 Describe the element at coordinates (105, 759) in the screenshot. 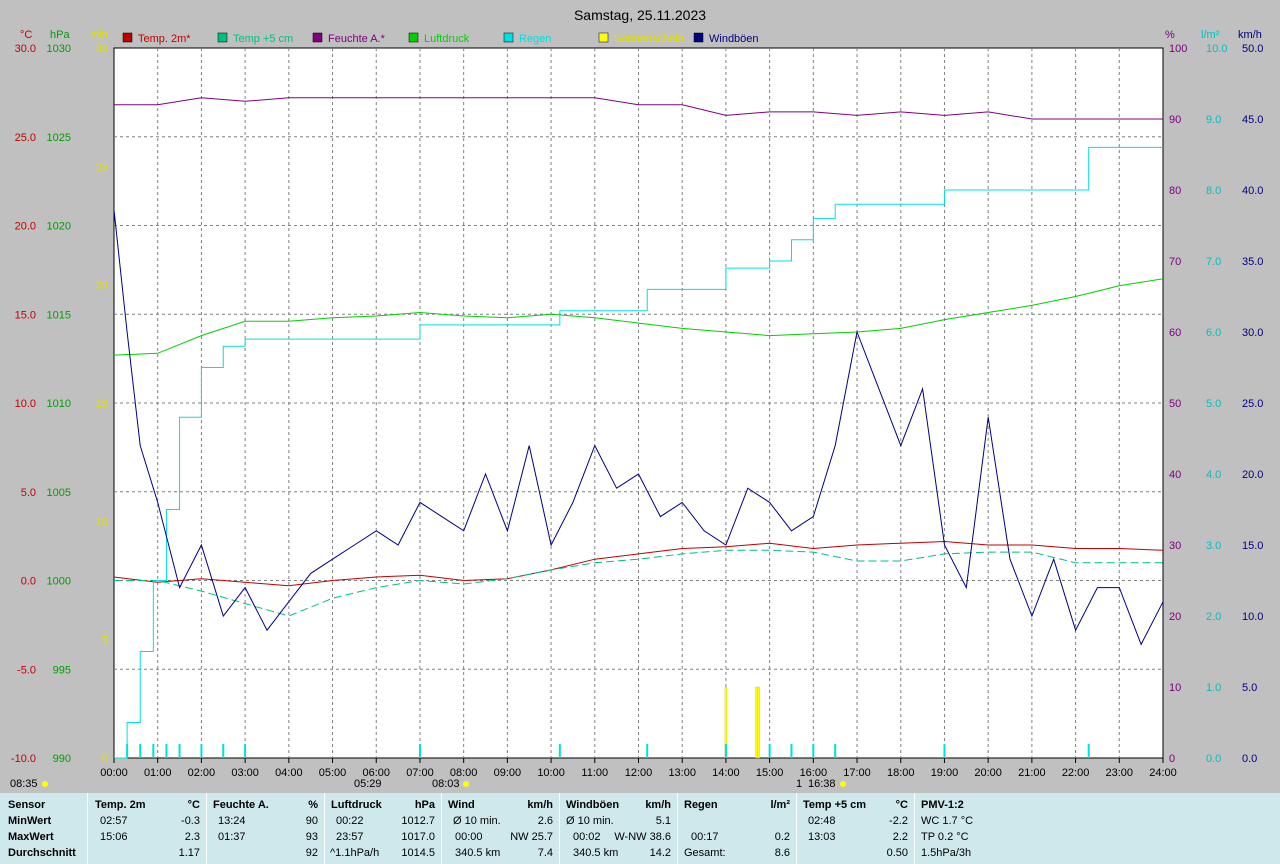

I see `sun-axis-tick: 0` at that location.